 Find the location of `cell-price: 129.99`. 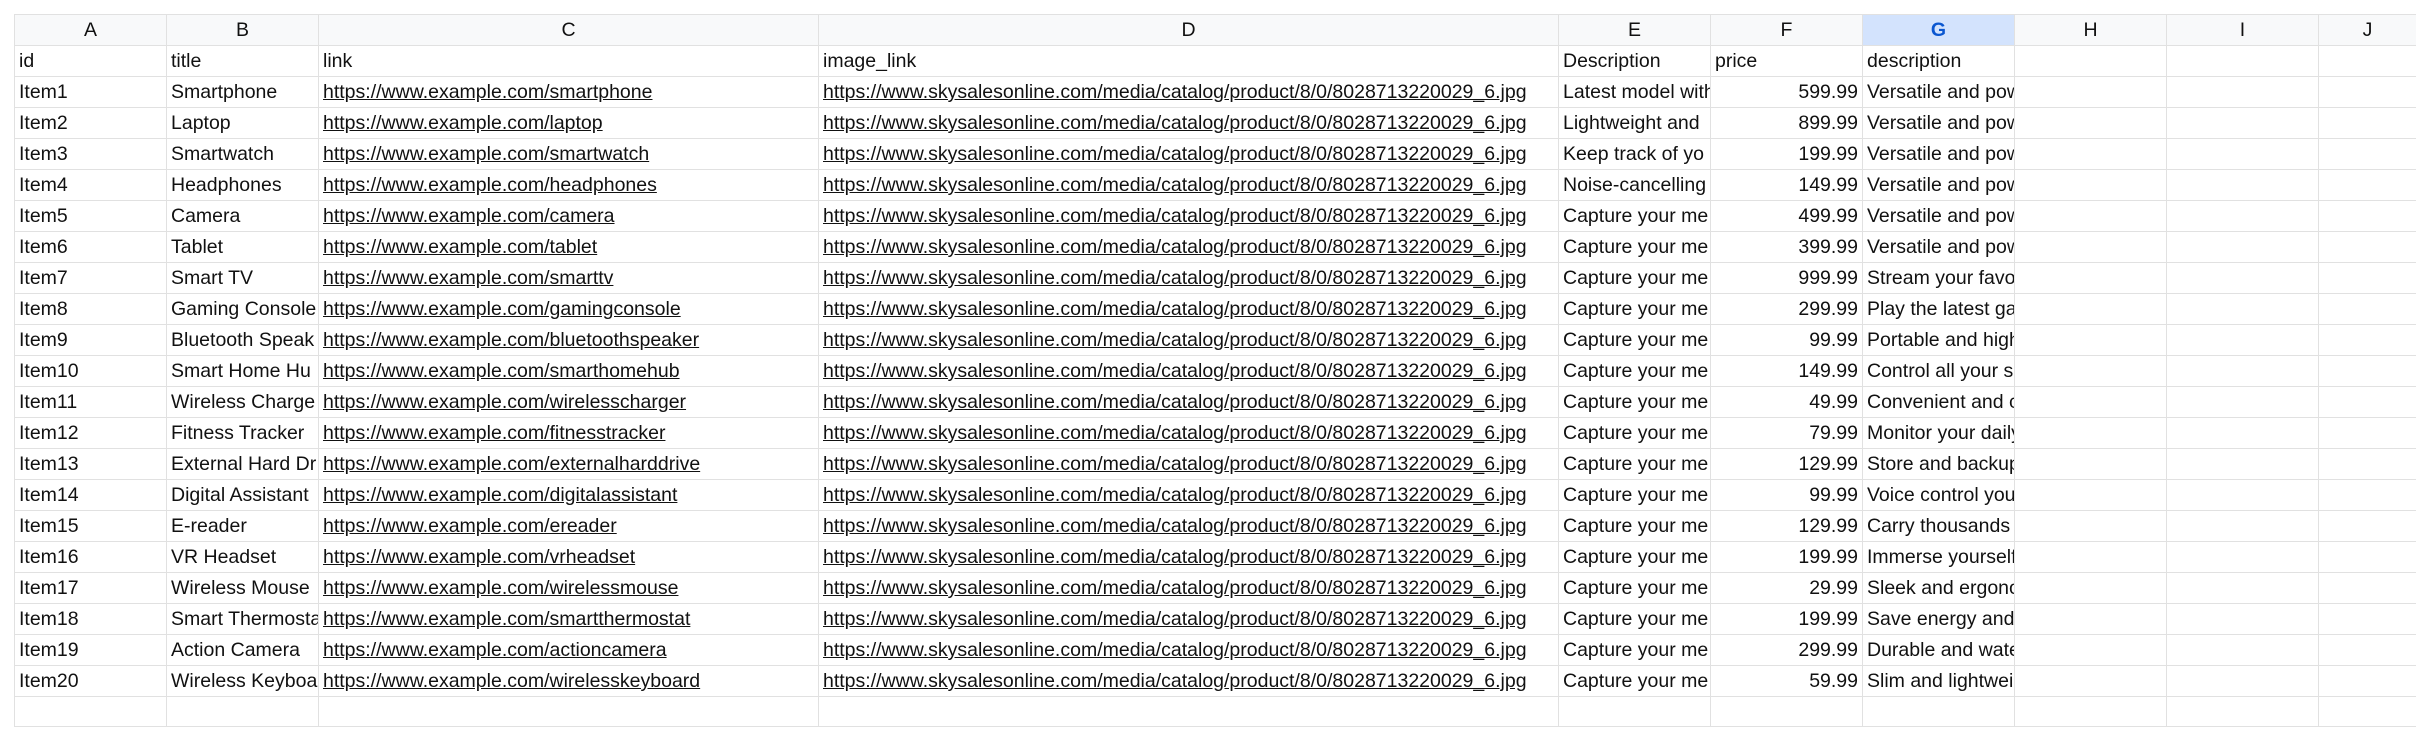

cell-price: 129.99 is located at coordinates (1786, 526).